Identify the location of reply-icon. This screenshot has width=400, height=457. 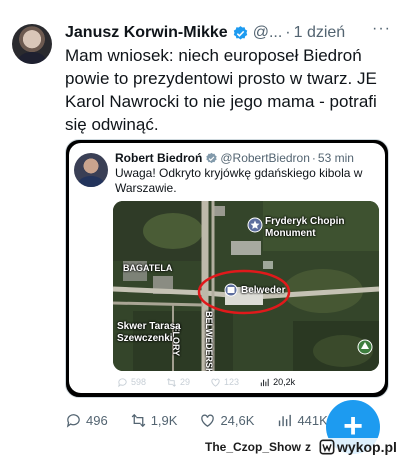
(73, 420).